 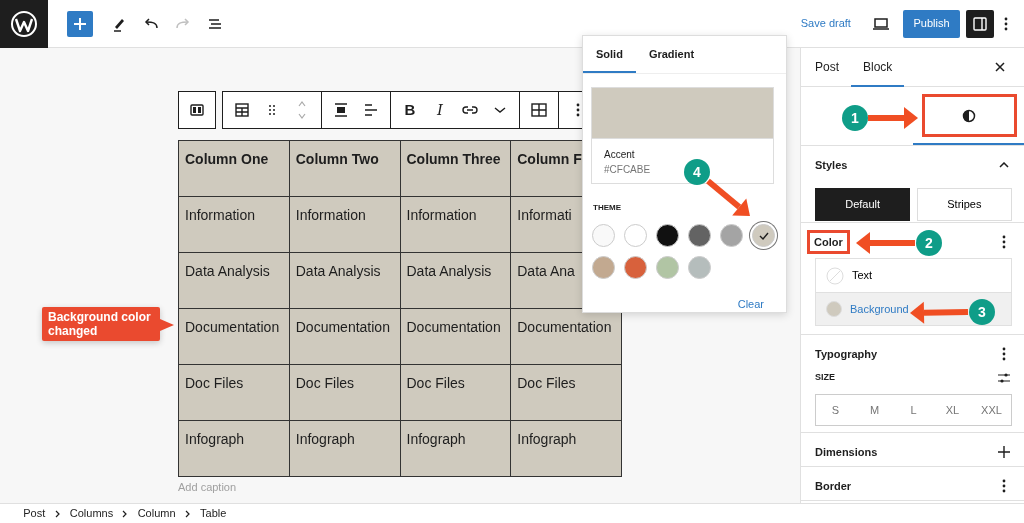 I want to click on columns-icon, so click(x=197, y=110).